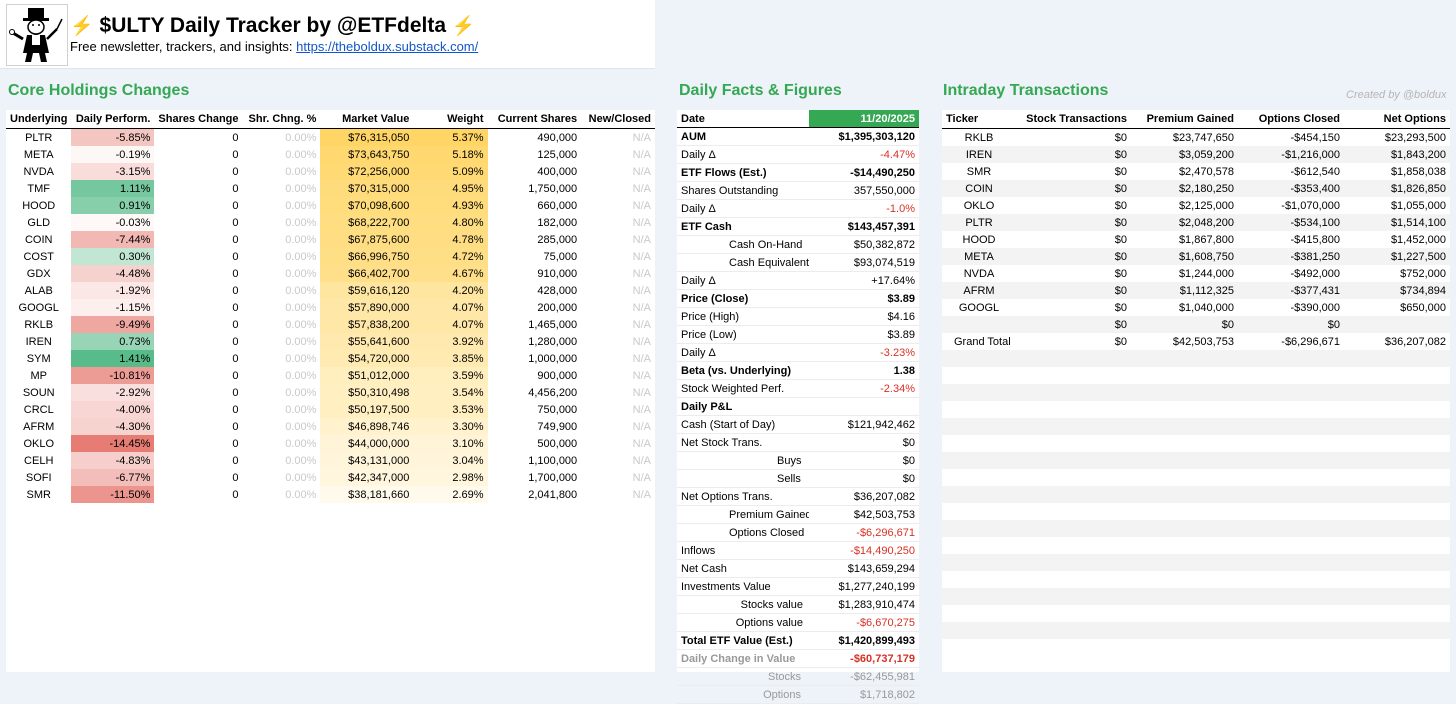  Describe the element at coordinates (535, 239) in the screenshot. I see `current-shares-cell: 285,000` at that location.